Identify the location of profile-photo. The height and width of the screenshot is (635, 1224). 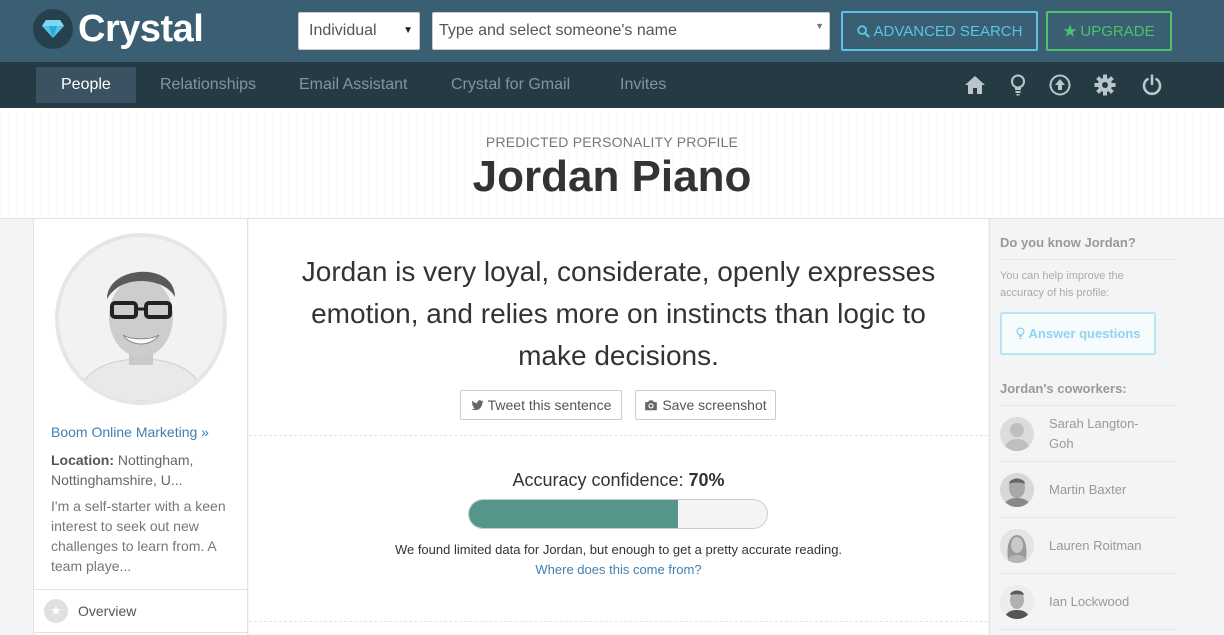
(141, 319).